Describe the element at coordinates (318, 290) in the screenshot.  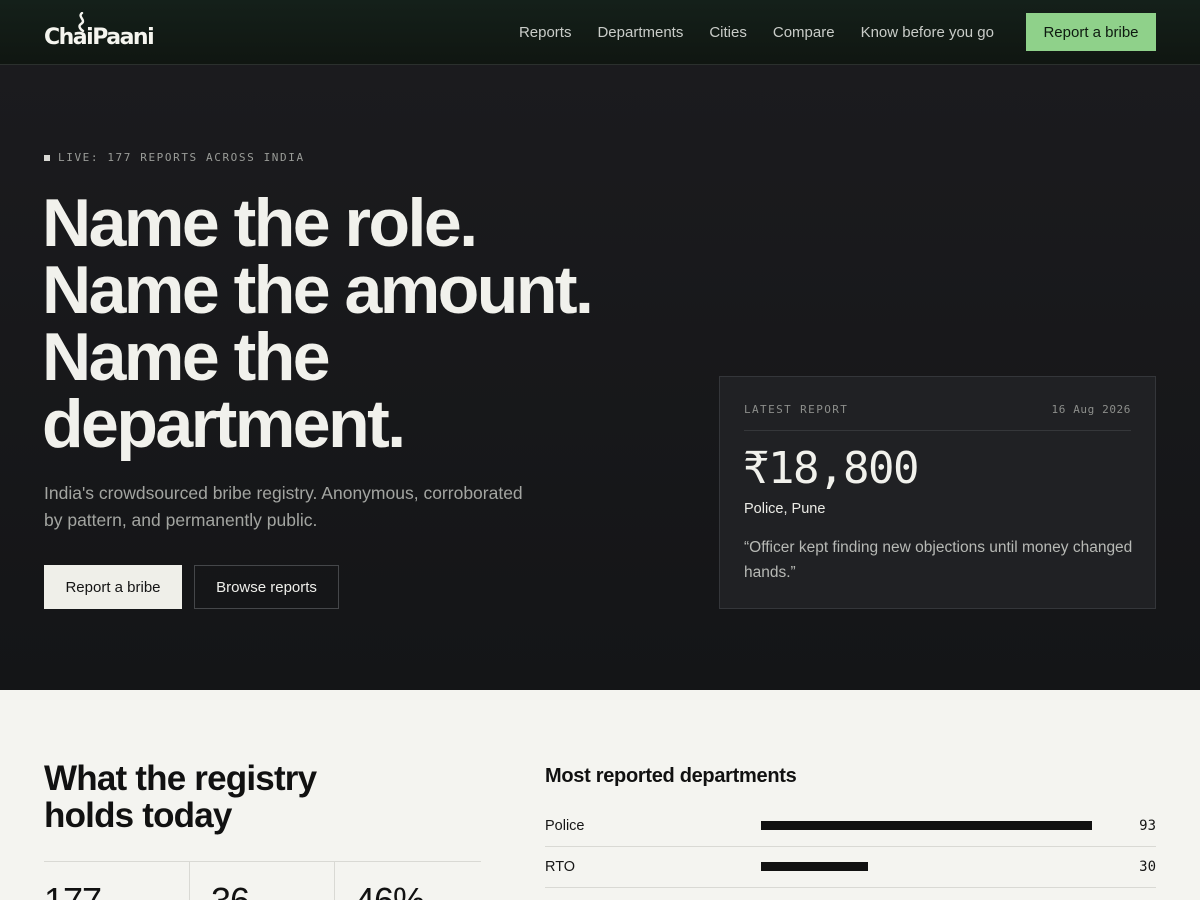
I see `headline-line: Name the amount.` at that location.